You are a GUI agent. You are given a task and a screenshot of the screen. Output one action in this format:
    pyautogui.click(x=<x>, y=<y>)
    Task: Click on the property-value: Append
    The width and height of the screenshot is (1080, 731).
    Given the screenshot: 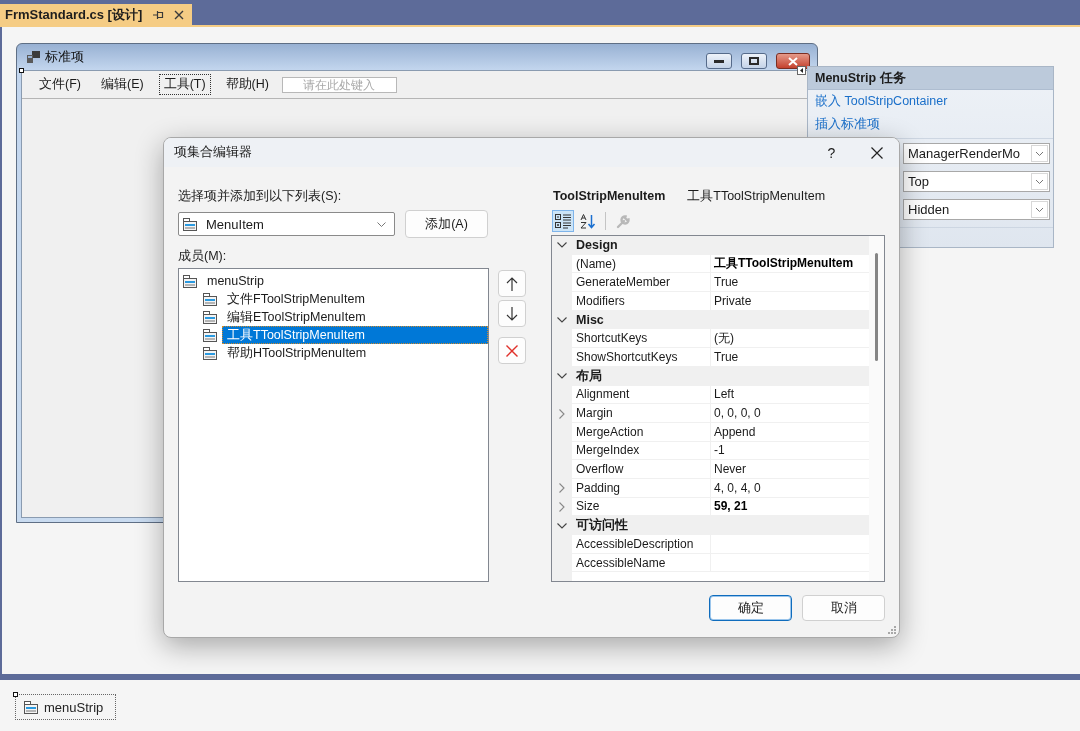 What is the action you would take?
    pyautogui.click(x=735, y=431)
    